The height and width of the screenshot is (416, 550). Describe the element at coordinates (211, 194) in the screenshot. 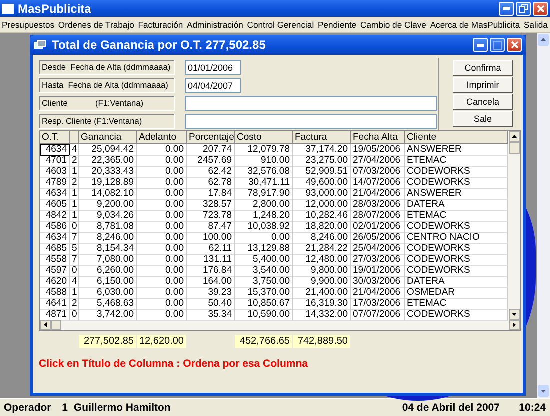

I see `table-cell: 17.84` at that location.